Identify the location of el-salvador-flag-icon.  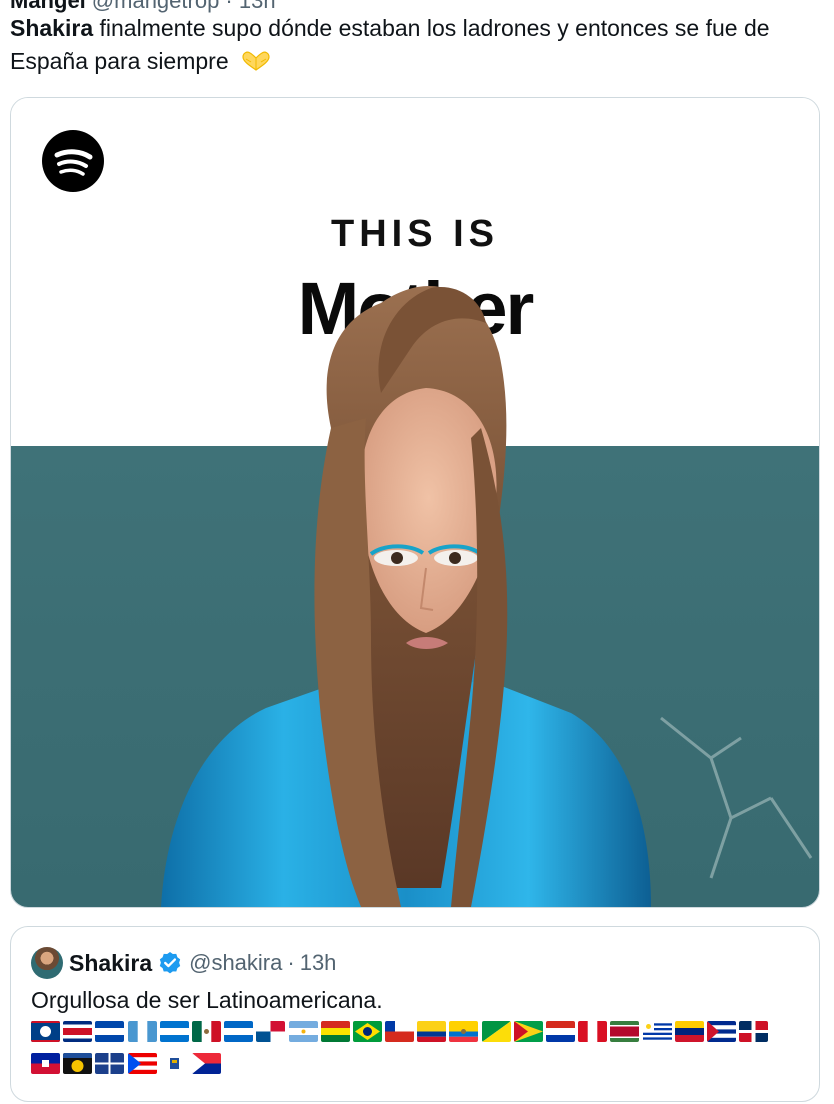
(110, 1031).